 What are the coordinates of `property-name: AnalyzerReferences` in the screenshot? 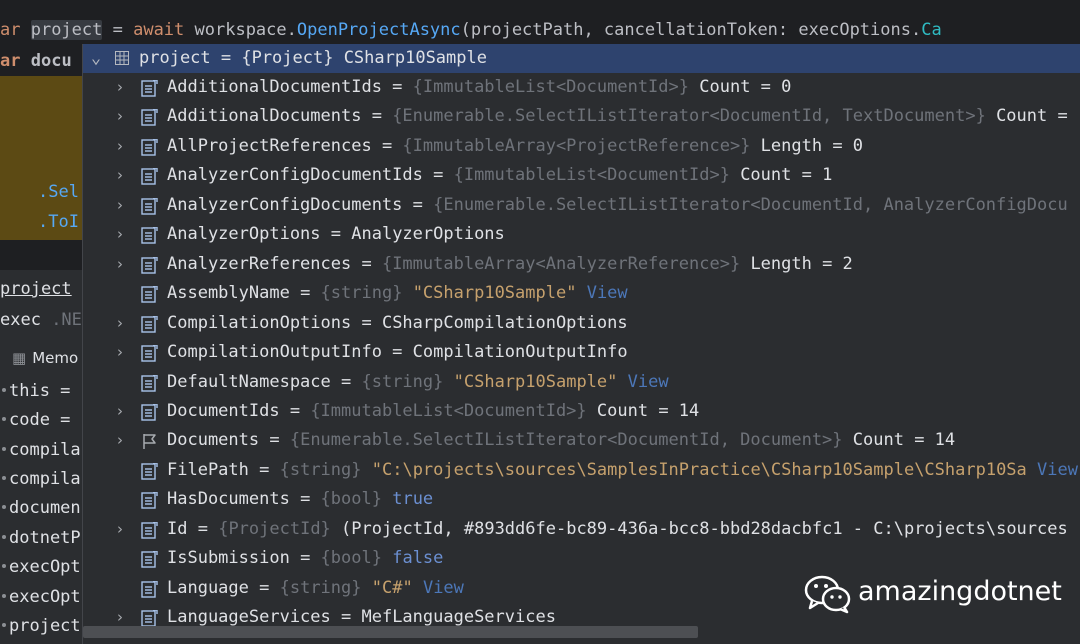 It's located at (259, 263).